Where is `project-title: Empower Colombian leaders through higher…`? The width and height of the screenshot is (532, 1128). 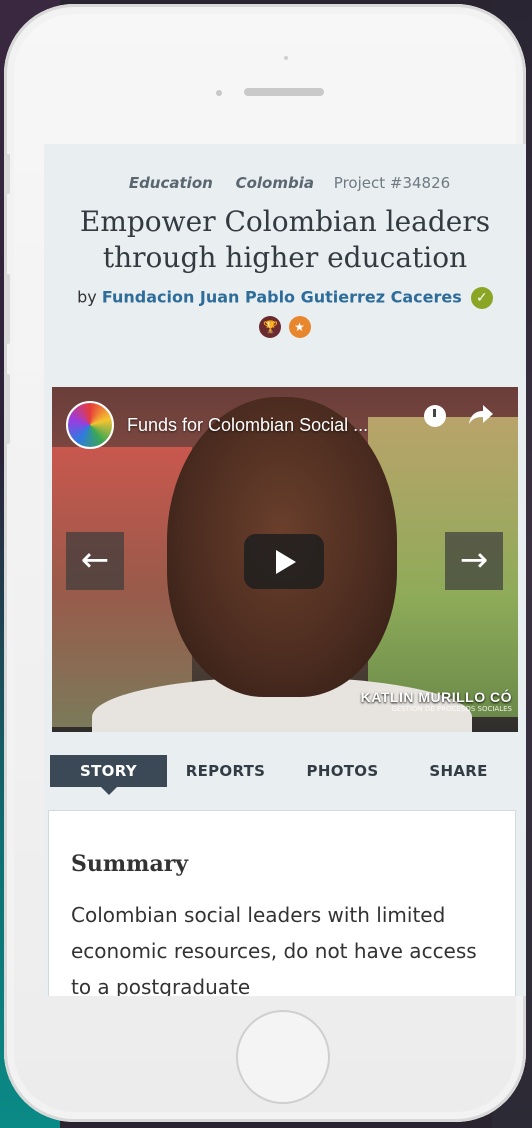 project-title: Empower Colombian leaders through higher… is located at coordinates (285, 239).